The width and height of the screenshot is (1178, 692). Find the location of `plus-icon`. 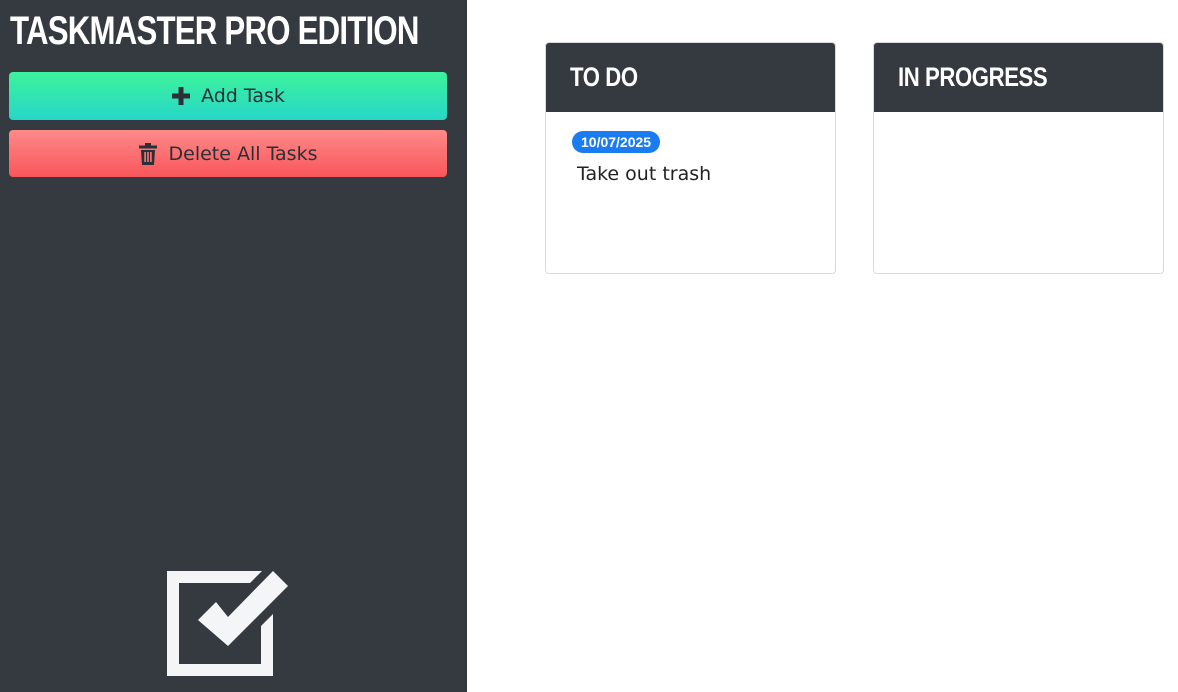

plus-icon is located at coordinates (181, 96).